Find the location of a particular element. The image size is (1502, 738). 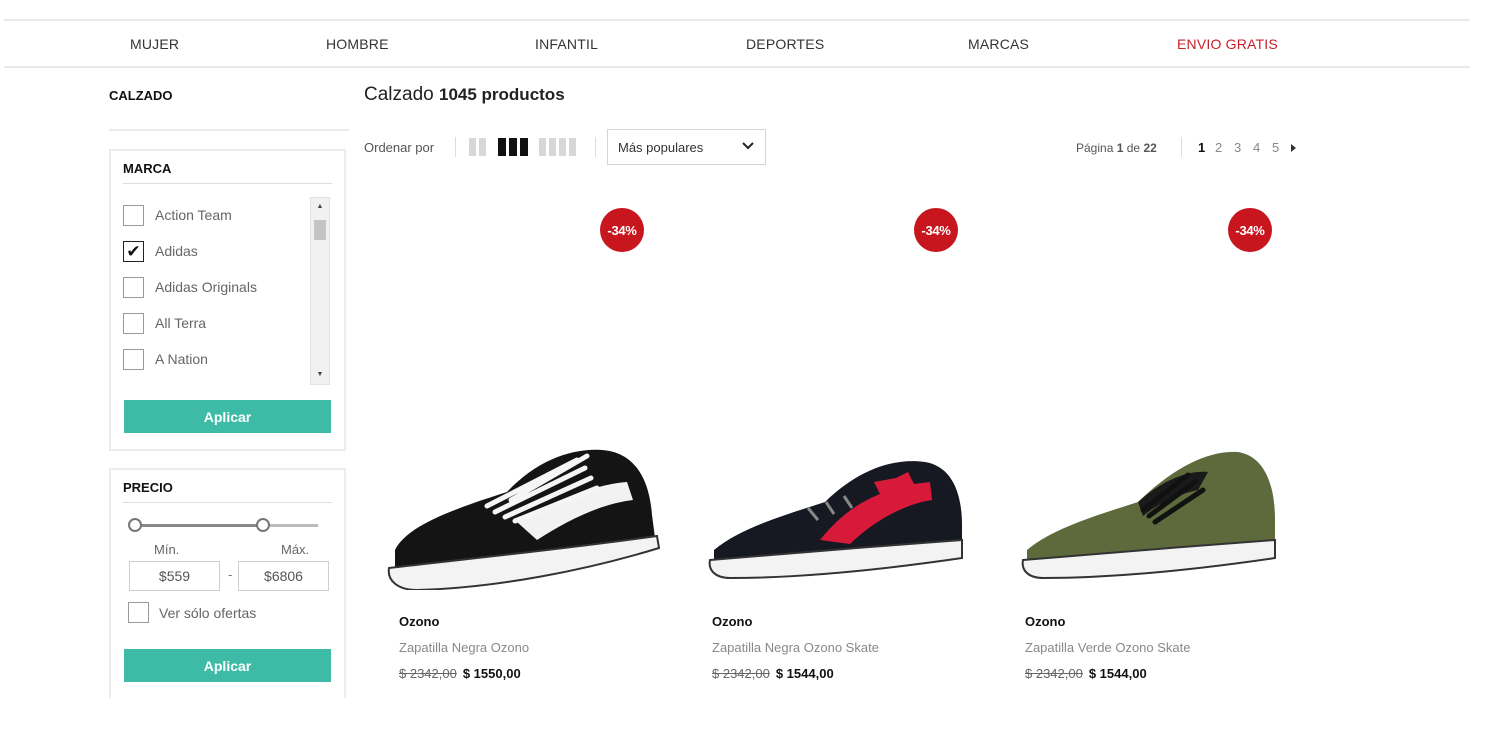

nav-item-marcas: MARCAS is located at coordinates (998, 44).